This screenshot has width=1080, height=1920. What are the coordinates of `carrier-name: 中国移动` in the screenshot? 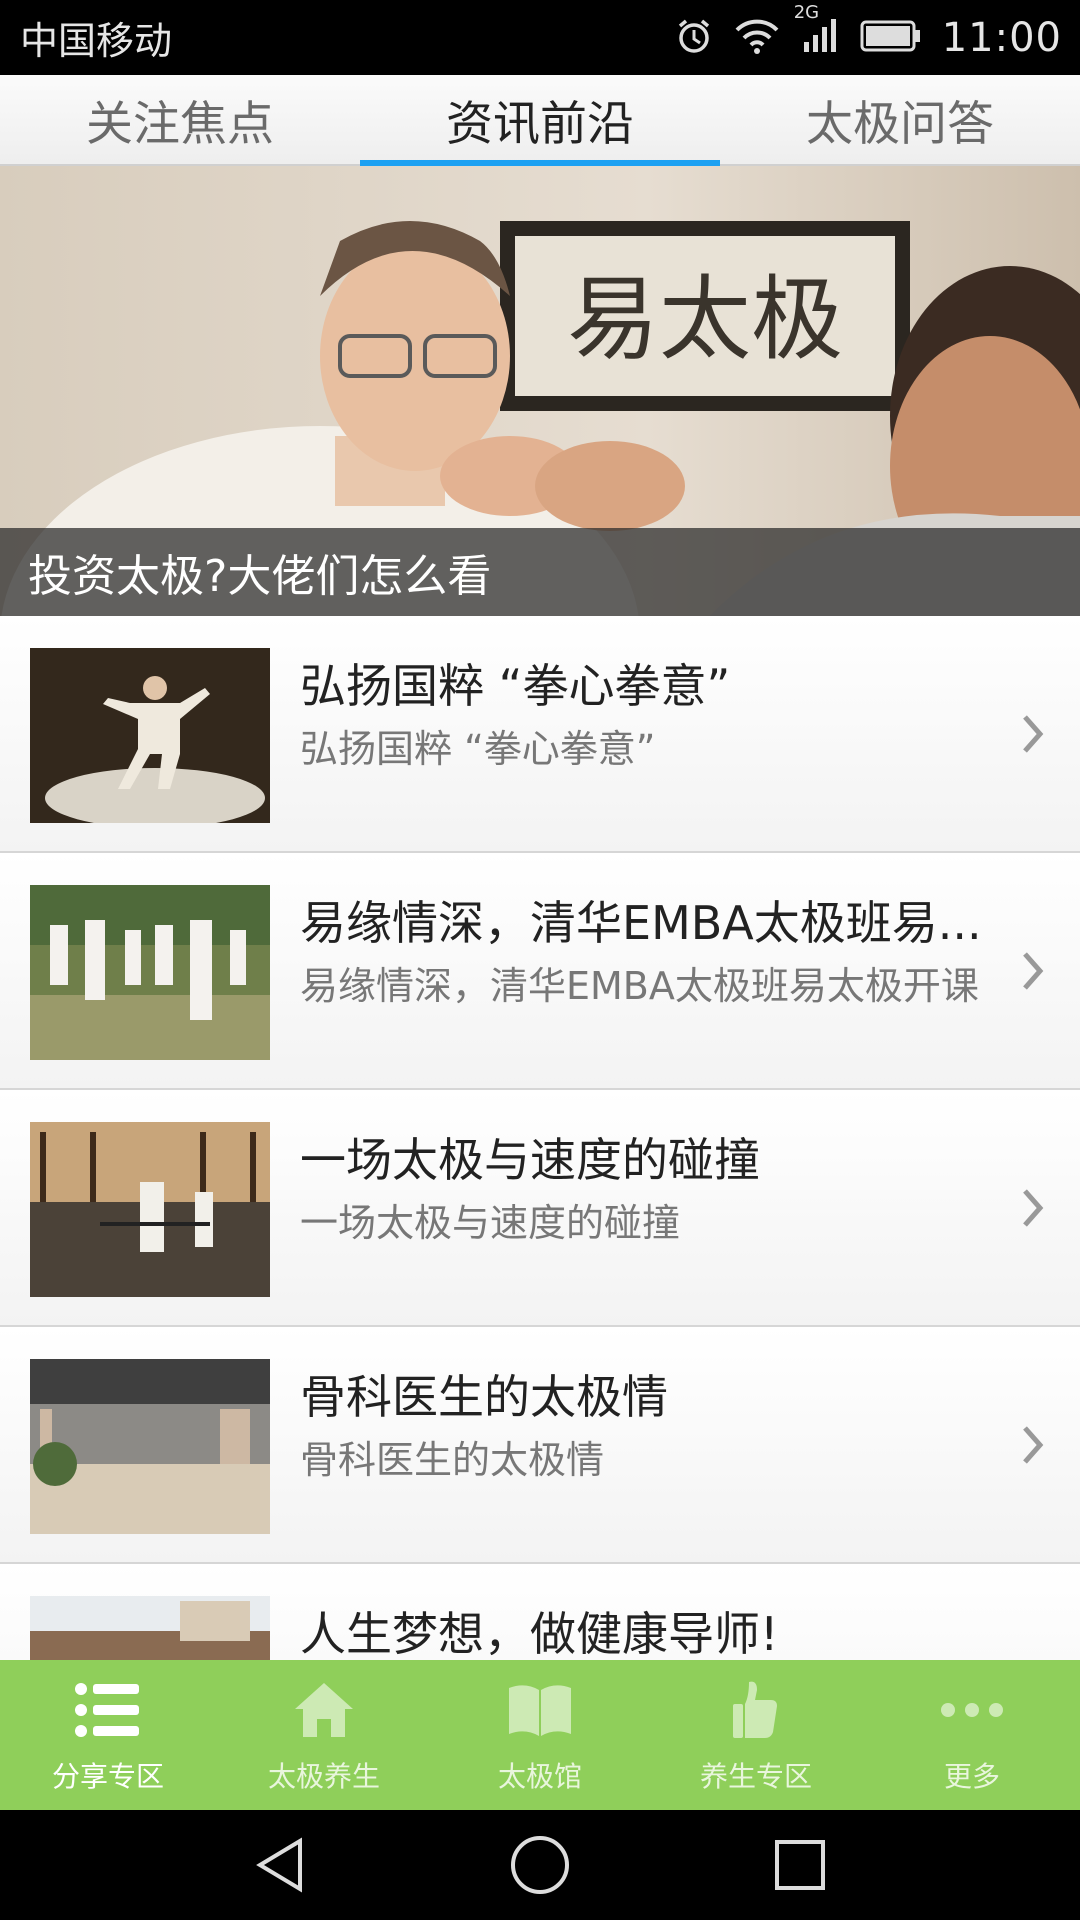 It's located at (96, 41).